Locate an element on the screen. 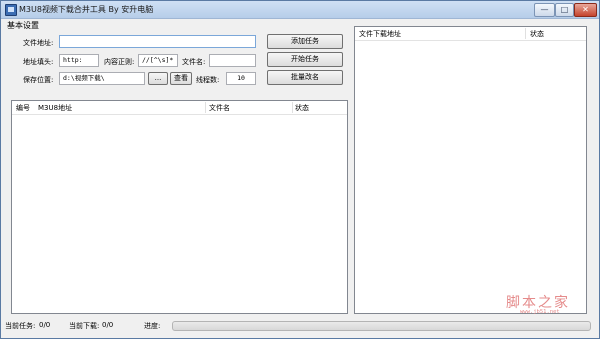  column-header-file-name: 文件名 is located at coordinates (219, 108).